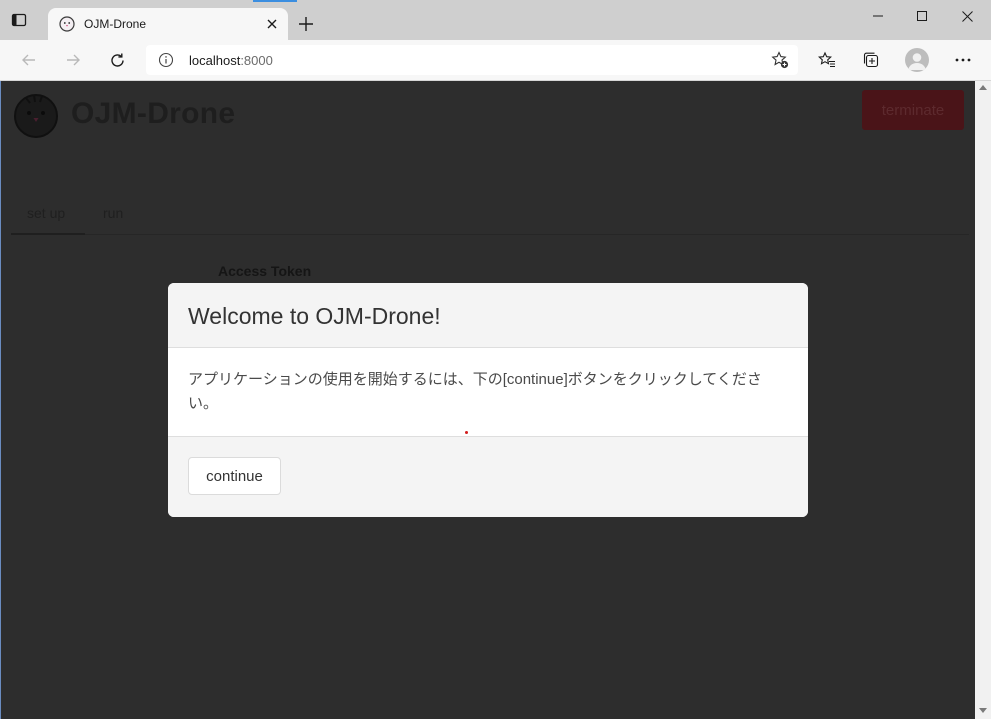  Describe the element at coordinates (29, 60) in the screenshot. I see `back-icon` at that location.